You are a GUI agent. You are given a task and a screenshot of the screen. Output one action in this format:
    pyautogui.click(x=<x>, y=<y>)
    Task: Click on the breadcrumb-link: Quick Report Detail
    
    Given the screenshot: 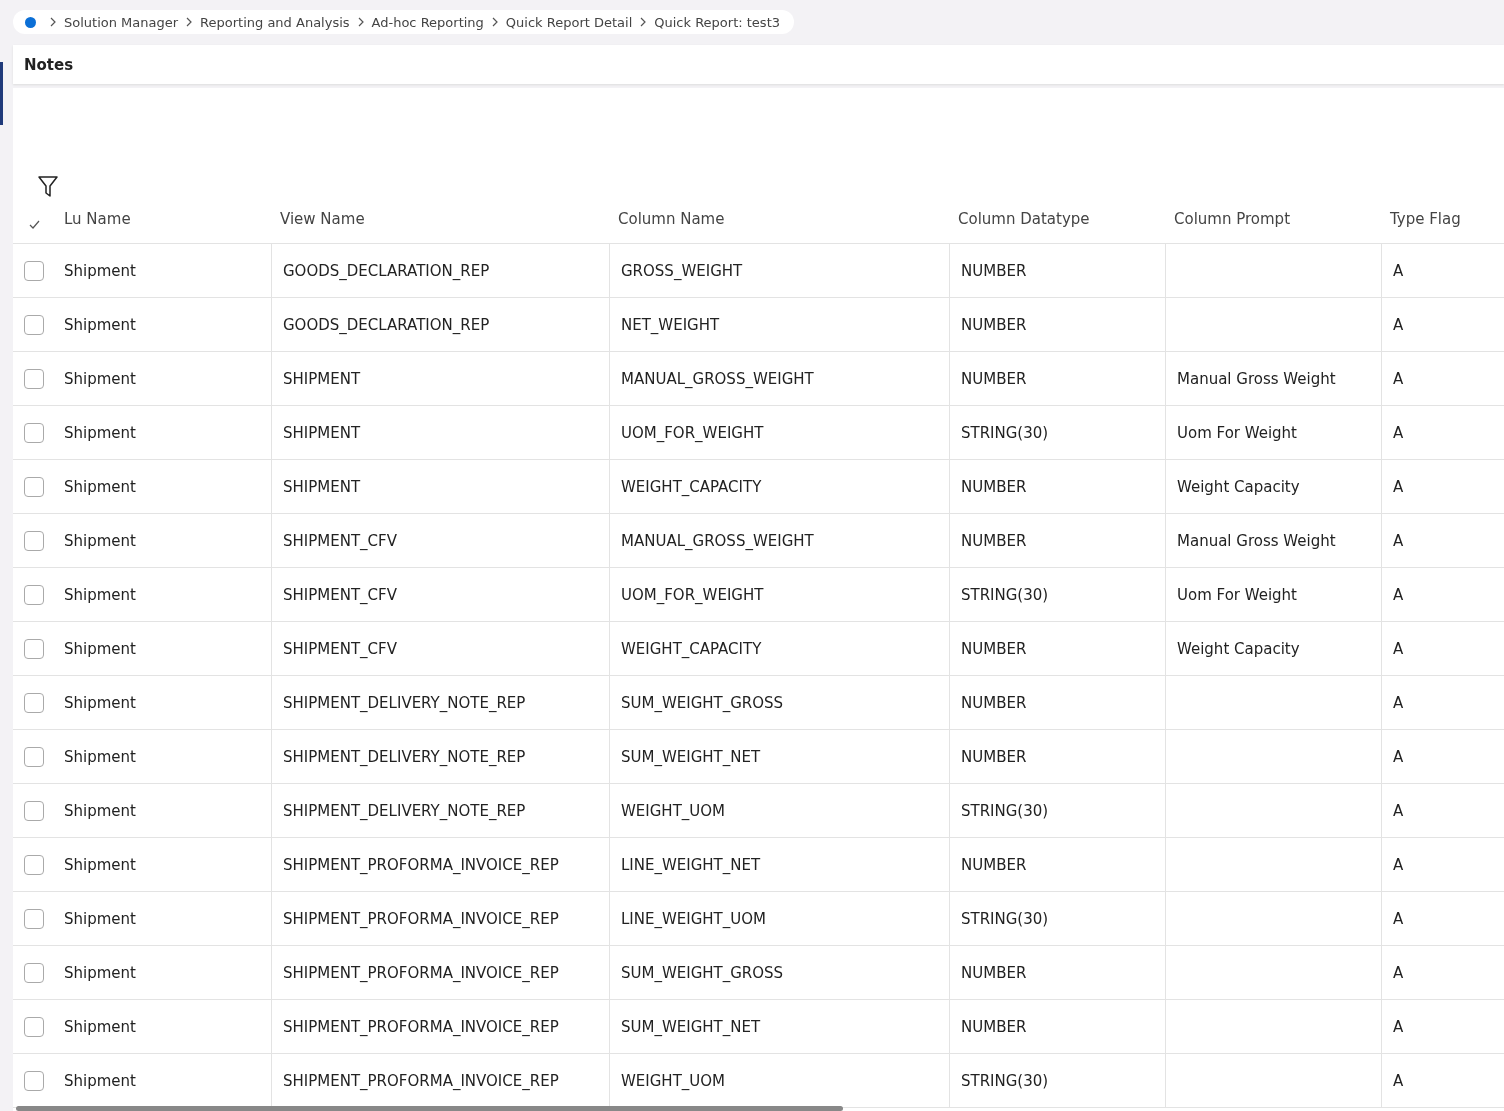 What is the action you would take?
    pyautogui.click(x=569, y=22)
    